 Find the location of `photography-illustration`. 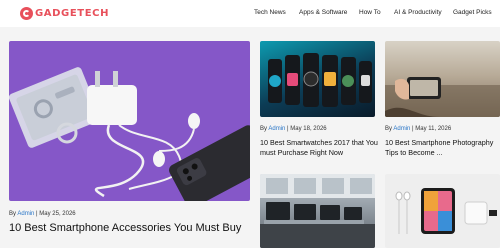

photography-illustration is located at coordinates (442, 97).